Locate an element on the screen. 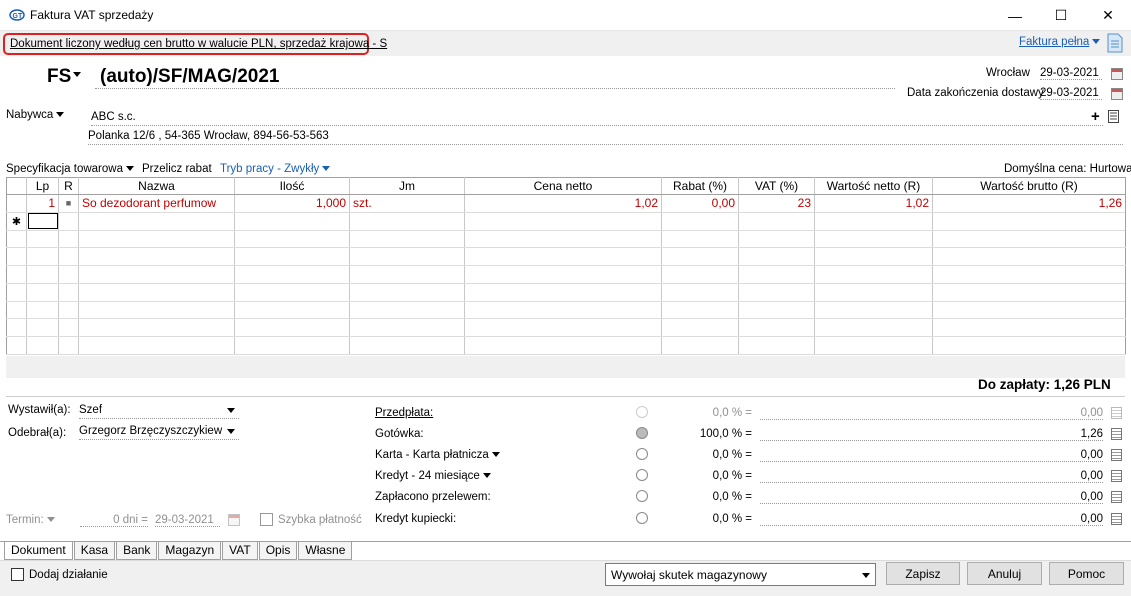 The height and width of the screenshot is (596, 1131). payment-radio-transfer is located at coordinates (642, 496).